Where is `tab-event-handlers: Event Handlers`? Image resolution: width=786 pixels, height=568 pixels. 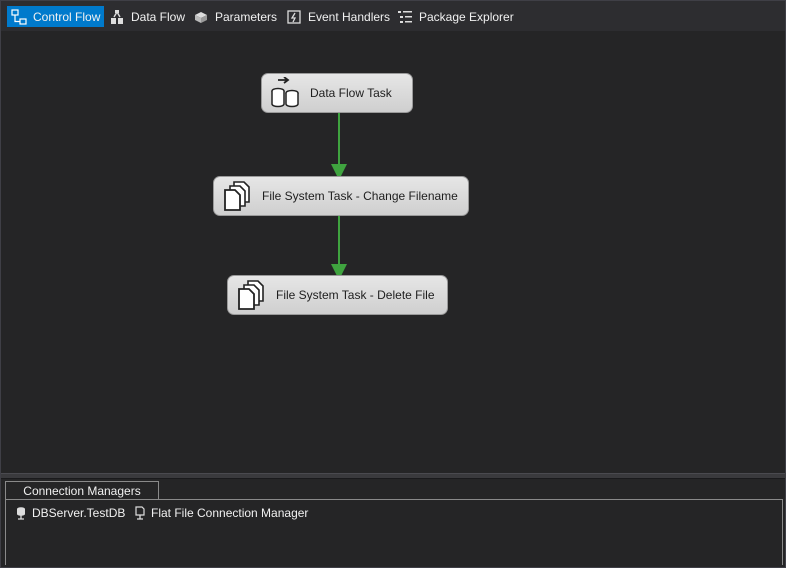
tab-event-handlers: Event Handlers is located at coordinates (338, 16).